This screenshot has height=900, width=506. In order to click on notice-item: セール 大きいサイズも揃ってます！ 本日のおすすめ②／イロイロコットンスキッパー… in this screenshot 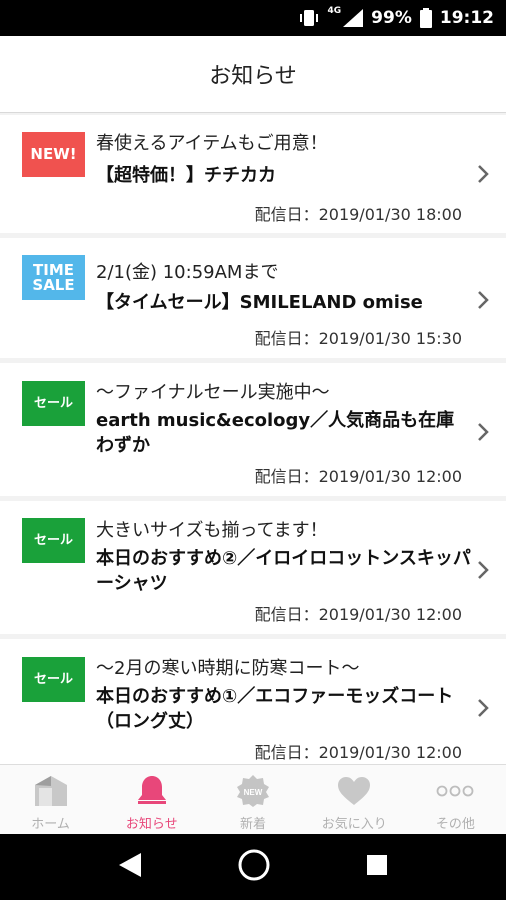, I will do `click(253, 567)`.